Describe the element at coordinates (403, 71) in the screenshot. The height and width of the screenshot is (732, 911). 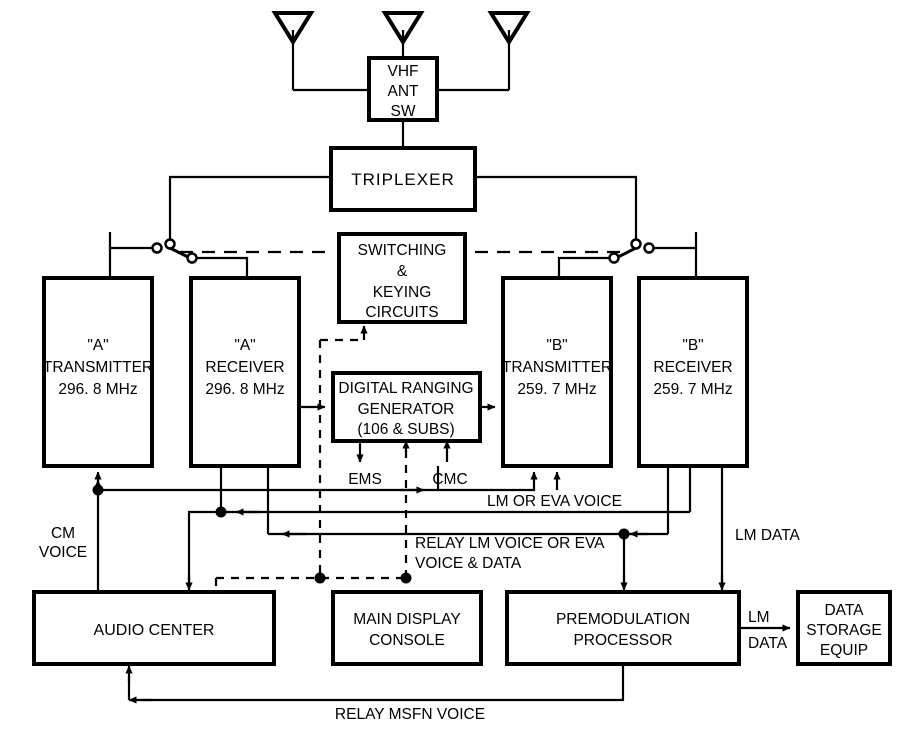
I see `label-vhf-ant-sw-line1: VHF` at that location.